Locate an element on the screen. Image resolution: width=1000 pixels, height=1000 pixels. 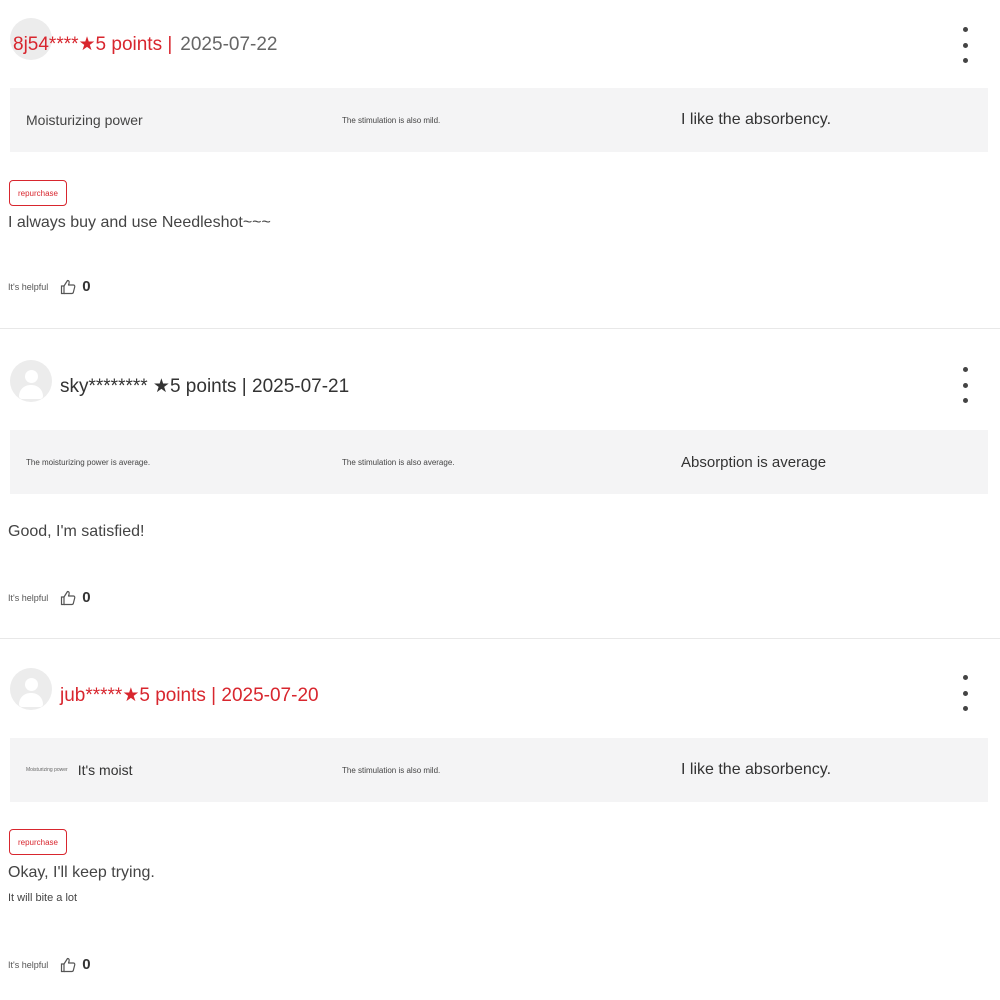
review-content: I always buy and use Needleshot~~~ is located at coordinates (139, 222).